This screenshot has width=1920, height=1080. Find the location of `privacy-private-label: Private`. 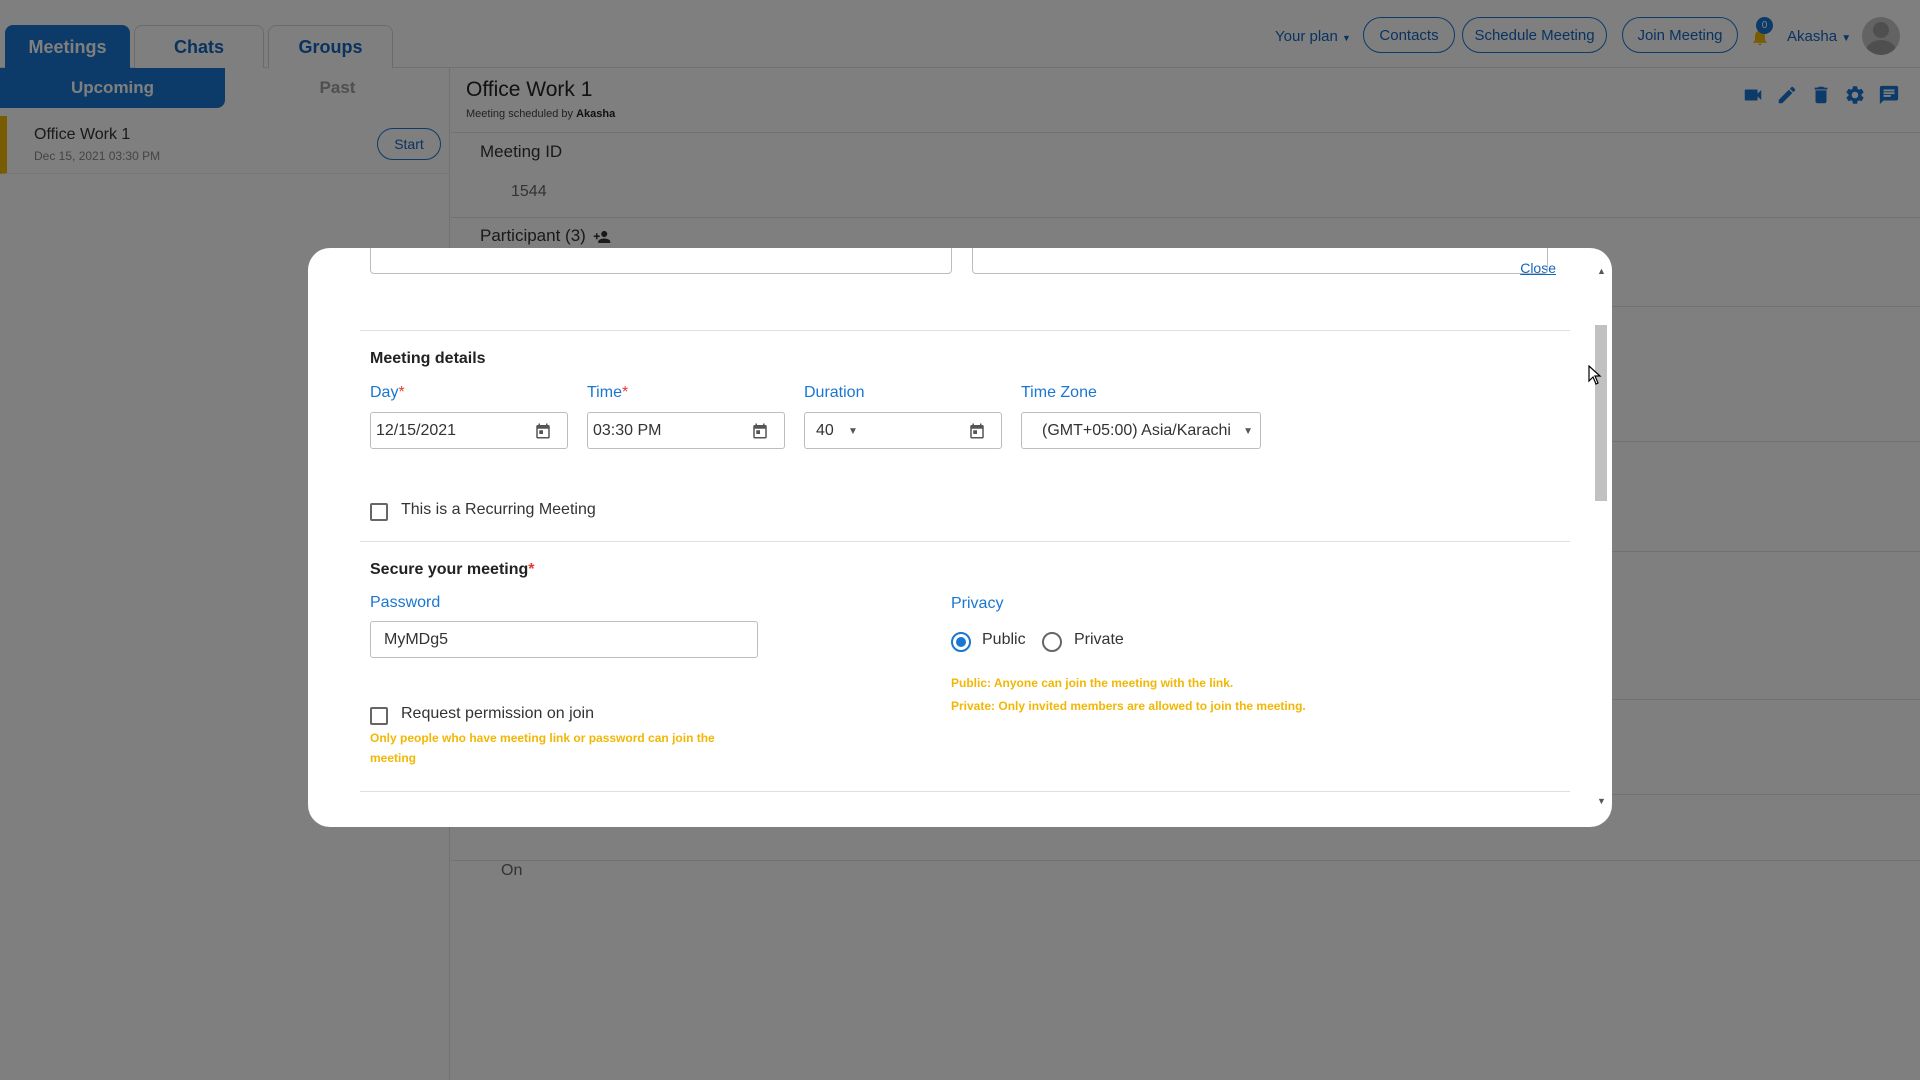

privacy-private-label: Private is located at coordinates (1099, 639).